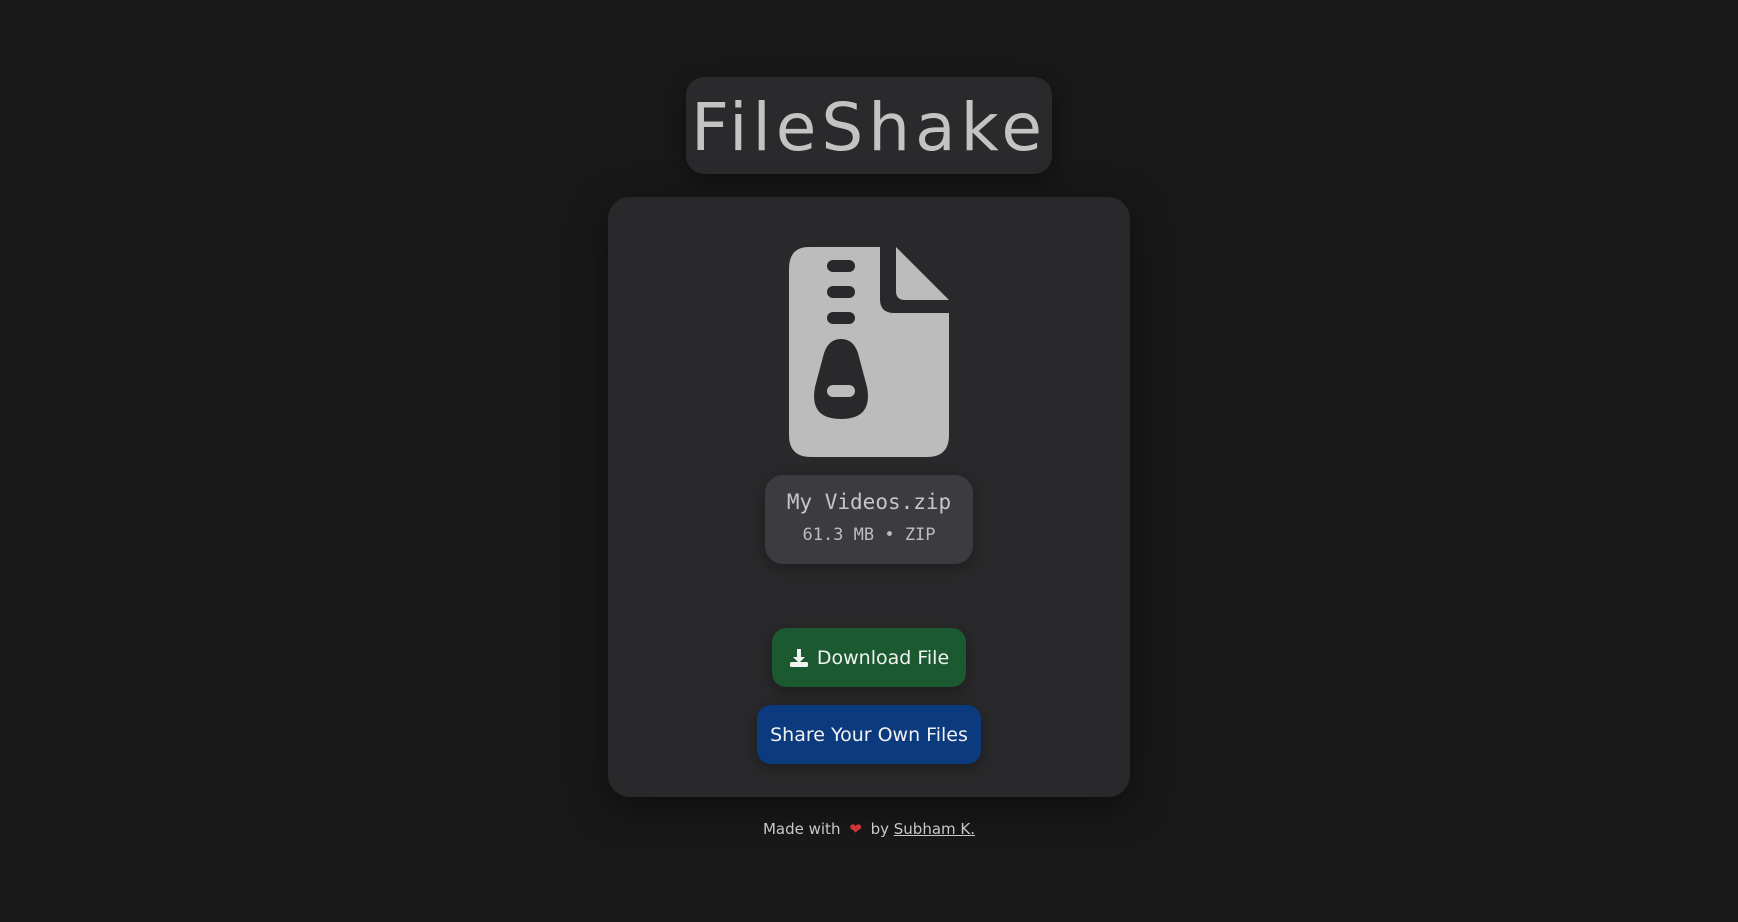 This screenshot has height=922, width=1738. I want to click on heart-icon: ❤, so click(855, 829).